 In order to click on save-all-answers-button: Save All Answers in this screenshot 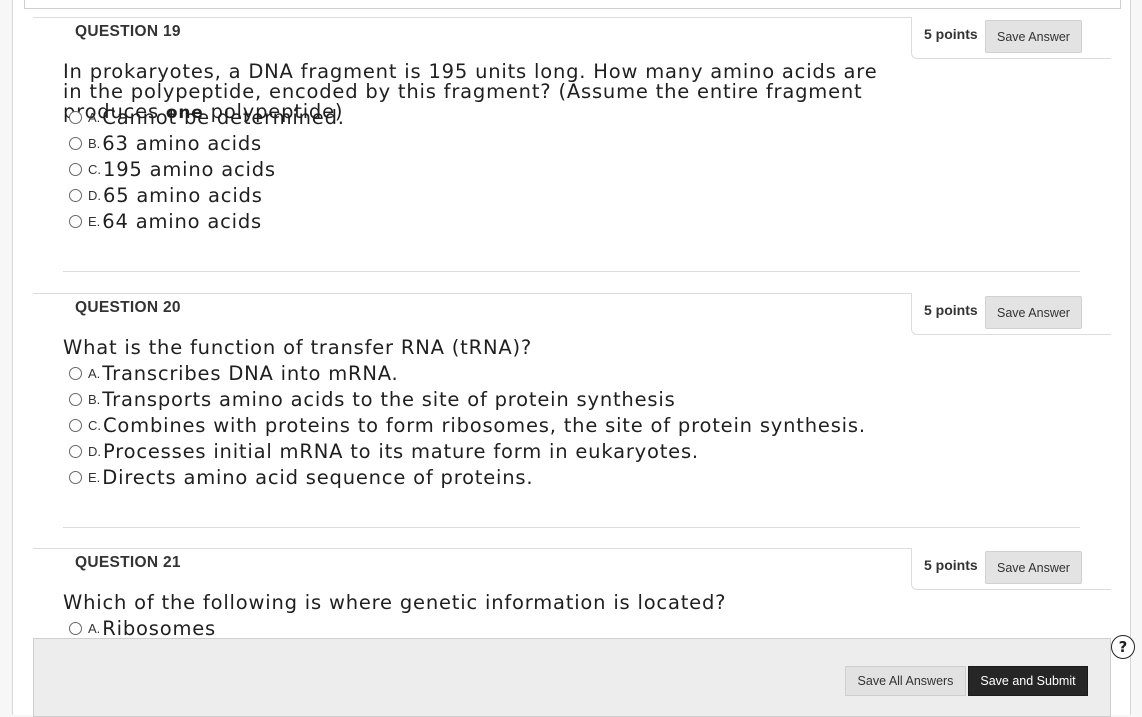, I will do `click(905, 681)`.